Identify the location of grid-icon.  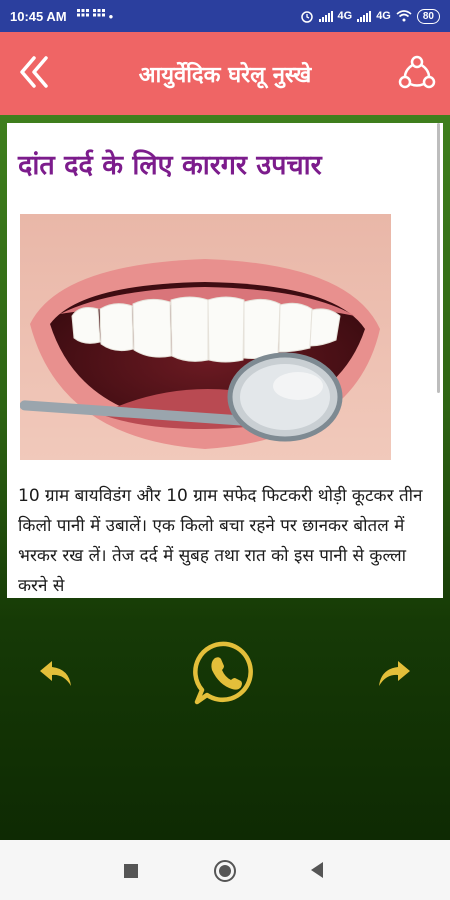
(82, 12).